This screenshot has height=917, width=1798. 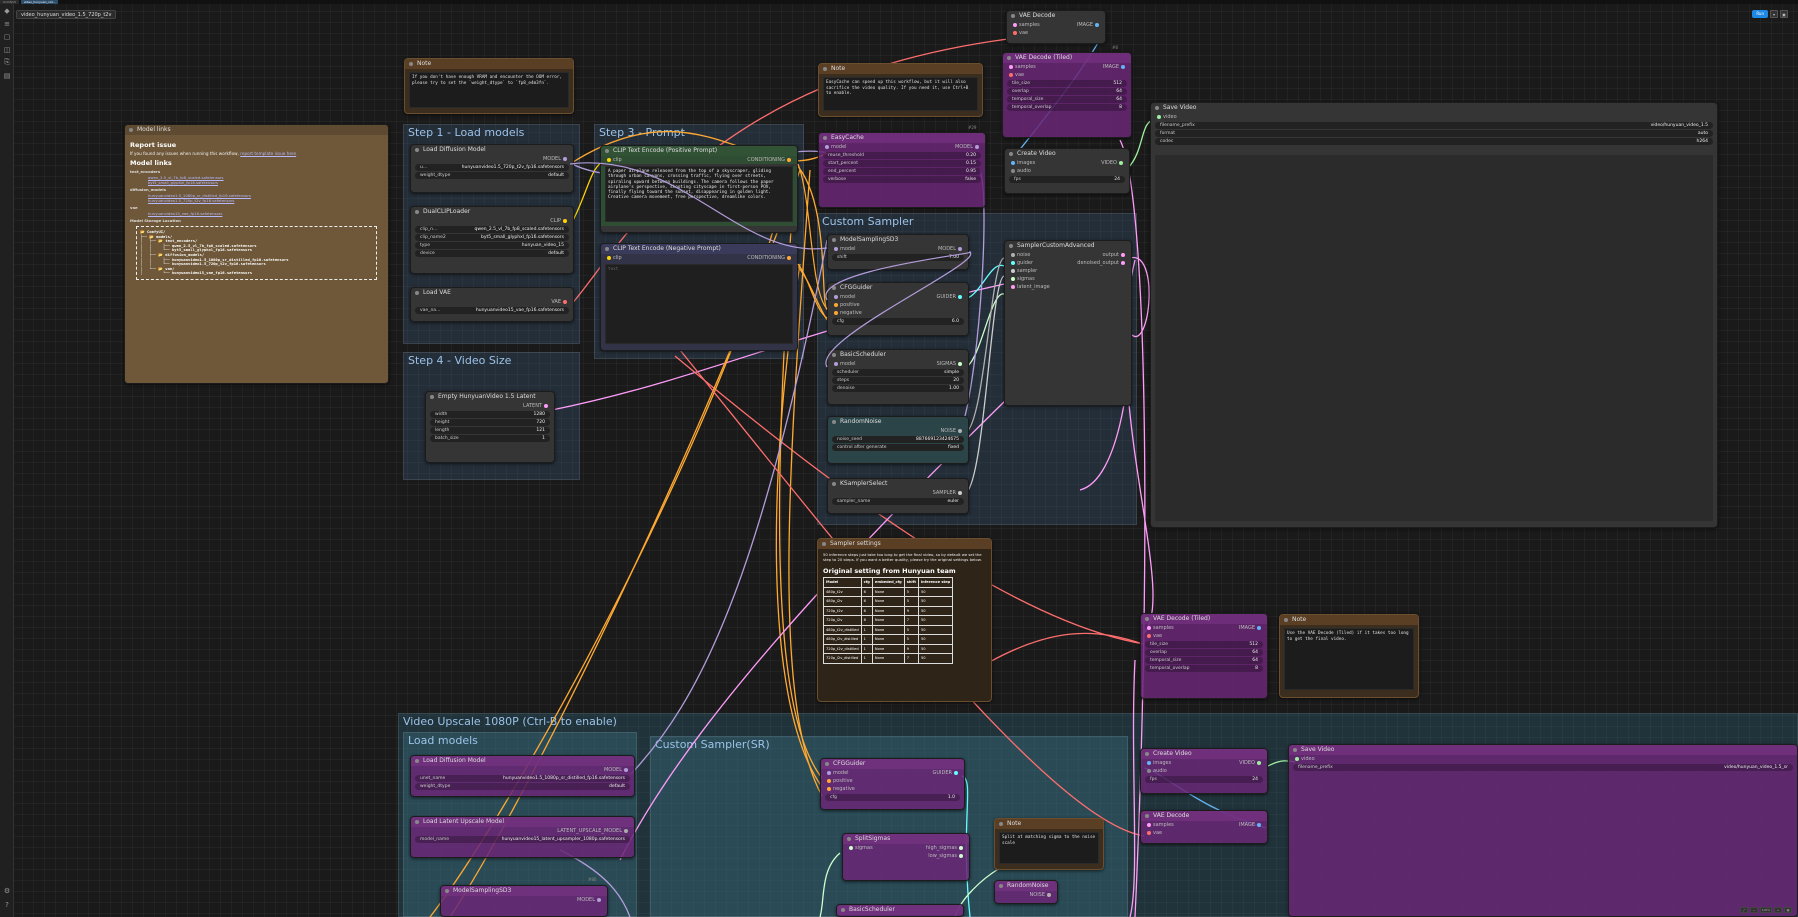 What do you see at coordinates (66, 14) in the screenshot?
I see `workflow-tab: video_hunyuan_video_1.5_720p_t2v` at bounding box center [66, 14].